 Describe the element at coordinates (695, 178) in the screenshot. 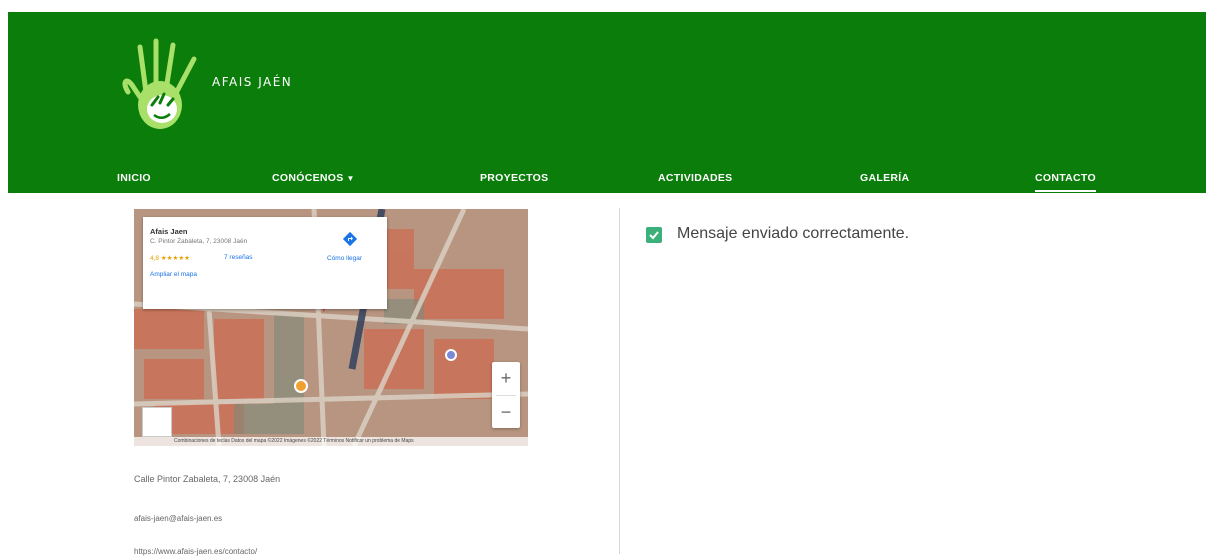

I see `nav-actividades: ACTIVIDADES` at that location.